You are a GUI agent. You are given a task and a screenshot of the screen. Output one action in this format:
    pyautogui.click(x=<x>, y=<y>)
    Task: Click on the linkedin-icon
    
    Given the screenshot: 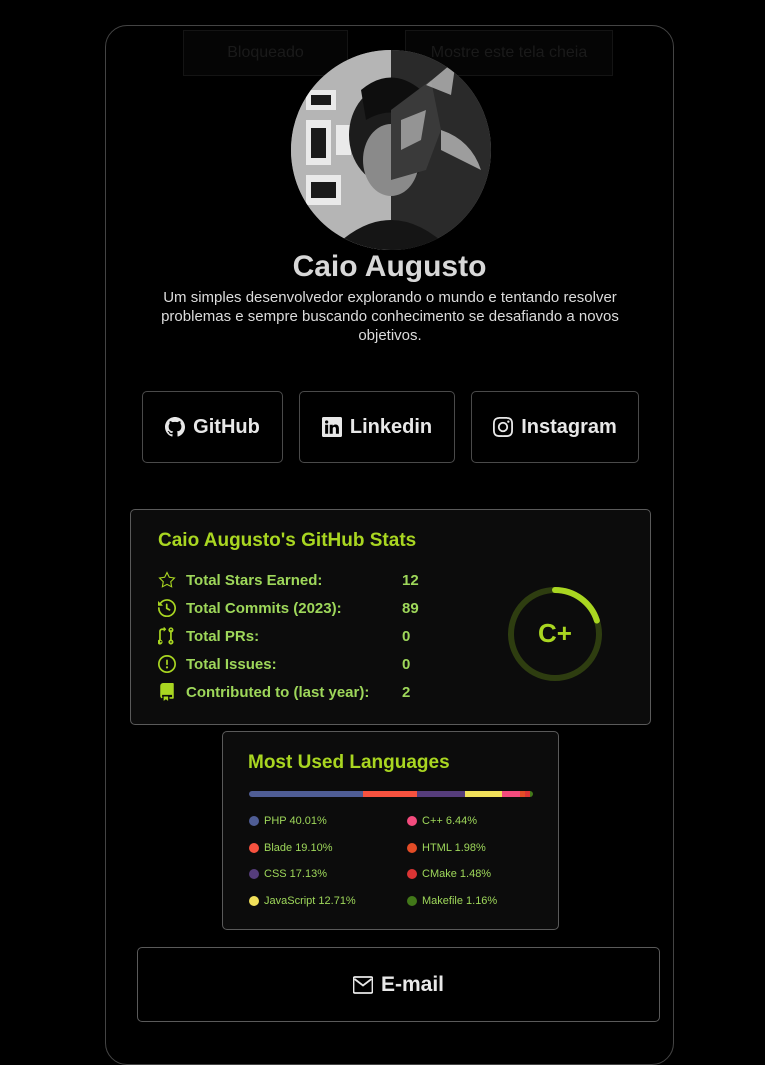 What is the action you would take?
    pyautogui.click(x=331, y=427)
    